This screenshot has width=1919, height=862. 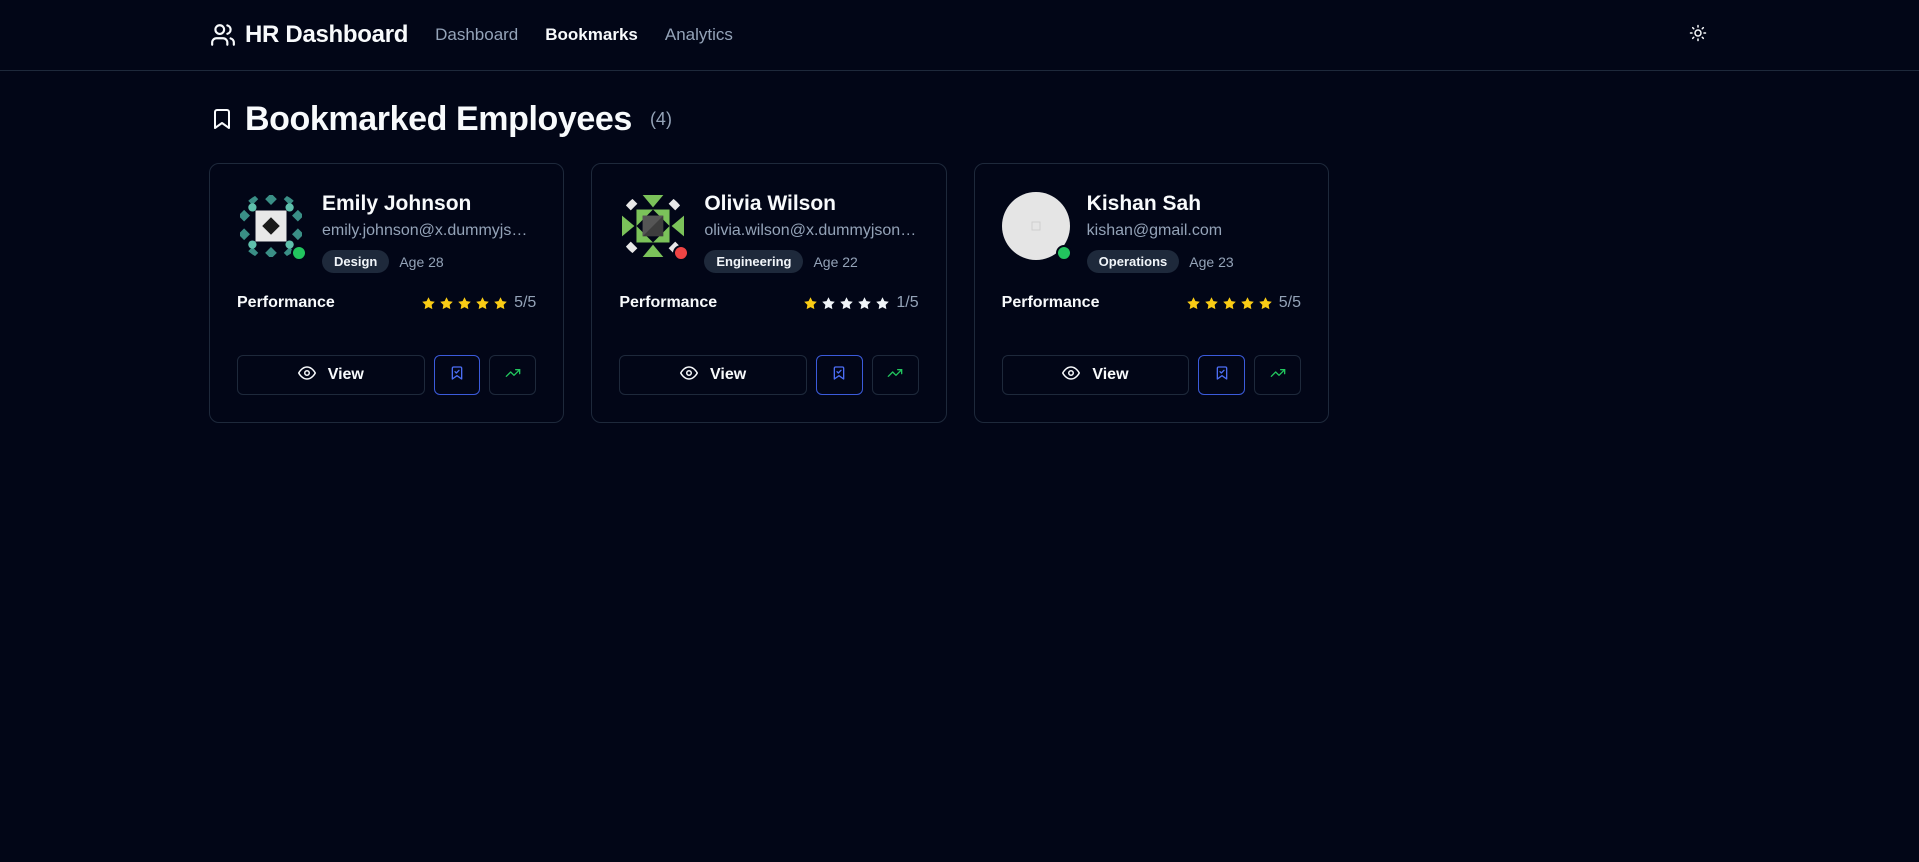 What do you see at coordinates (1154, 230) in the screenshot?
I see `employee-email: kishan@gmail.com` at bounding box center [1154, 230].